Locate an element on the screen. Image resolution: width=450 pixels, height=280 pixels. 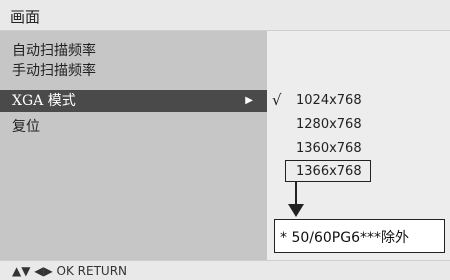
navigation-hint: ▲▼ ◀▶ OK RETURN is located at coordinates (70, 271).